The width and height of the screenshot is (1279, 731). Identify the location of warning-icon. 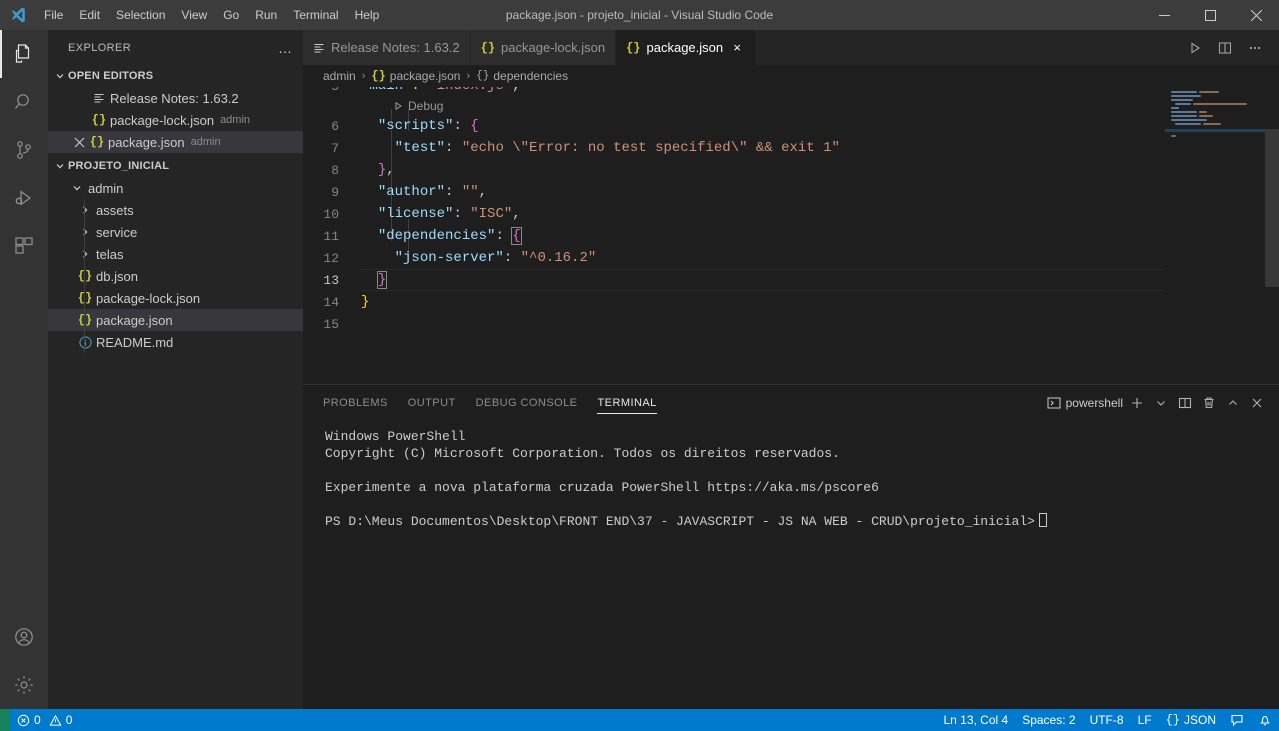
(55, 720).